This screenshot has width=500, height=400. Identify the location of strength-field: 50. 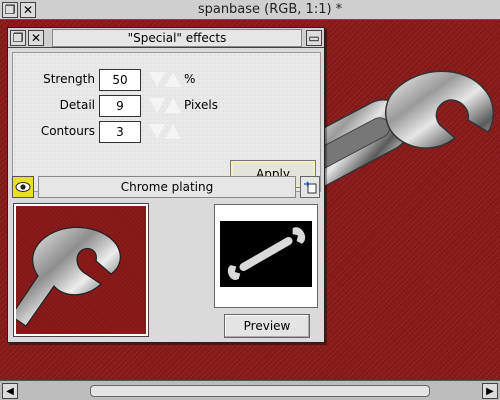
(120, 80).